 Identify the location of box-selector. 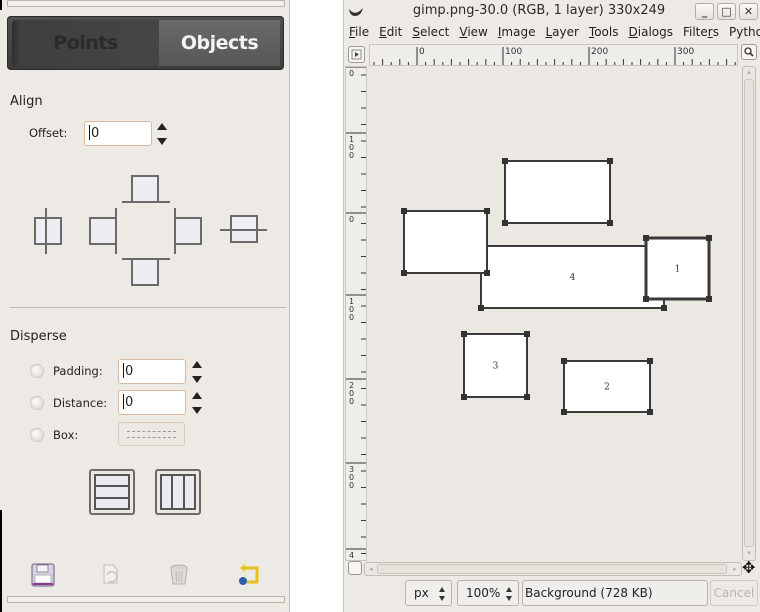
(151, 434).